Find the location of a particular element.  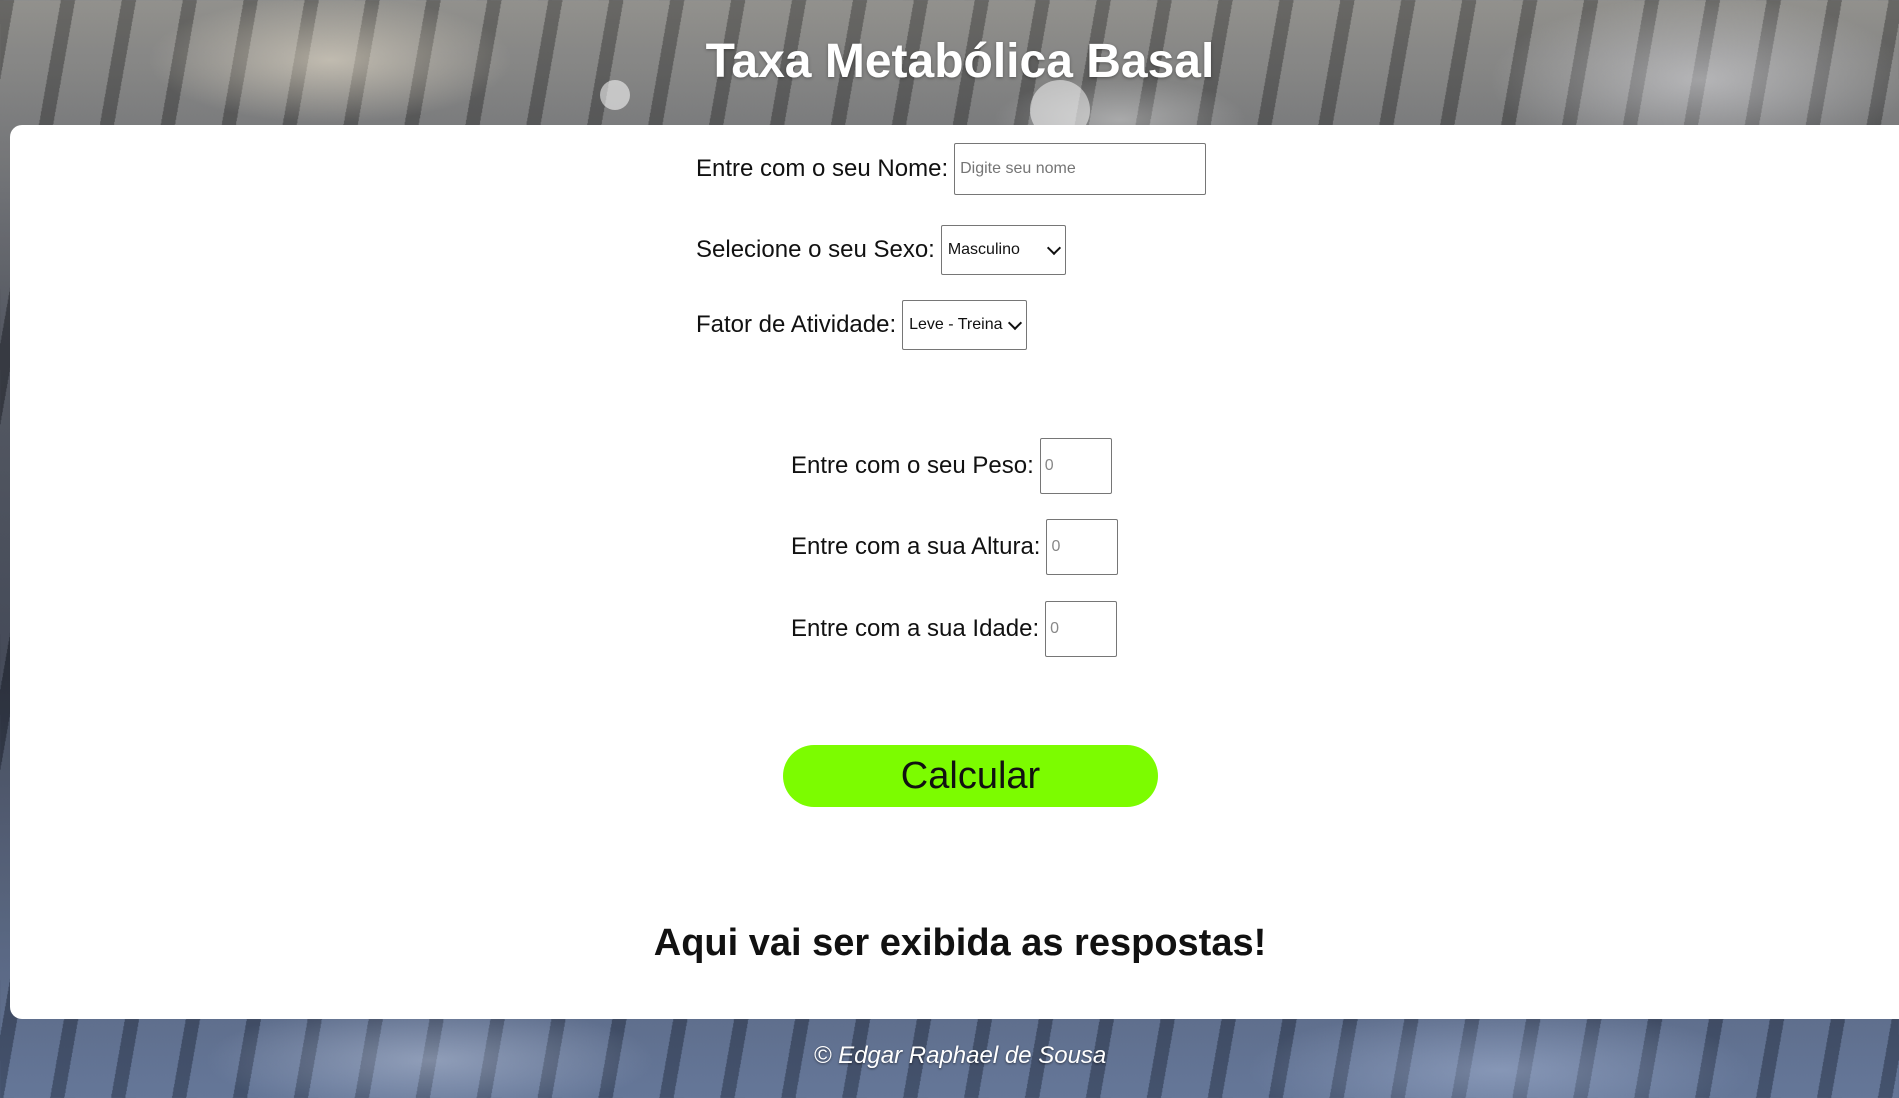

age-input is located at coordinates (1081, 629).